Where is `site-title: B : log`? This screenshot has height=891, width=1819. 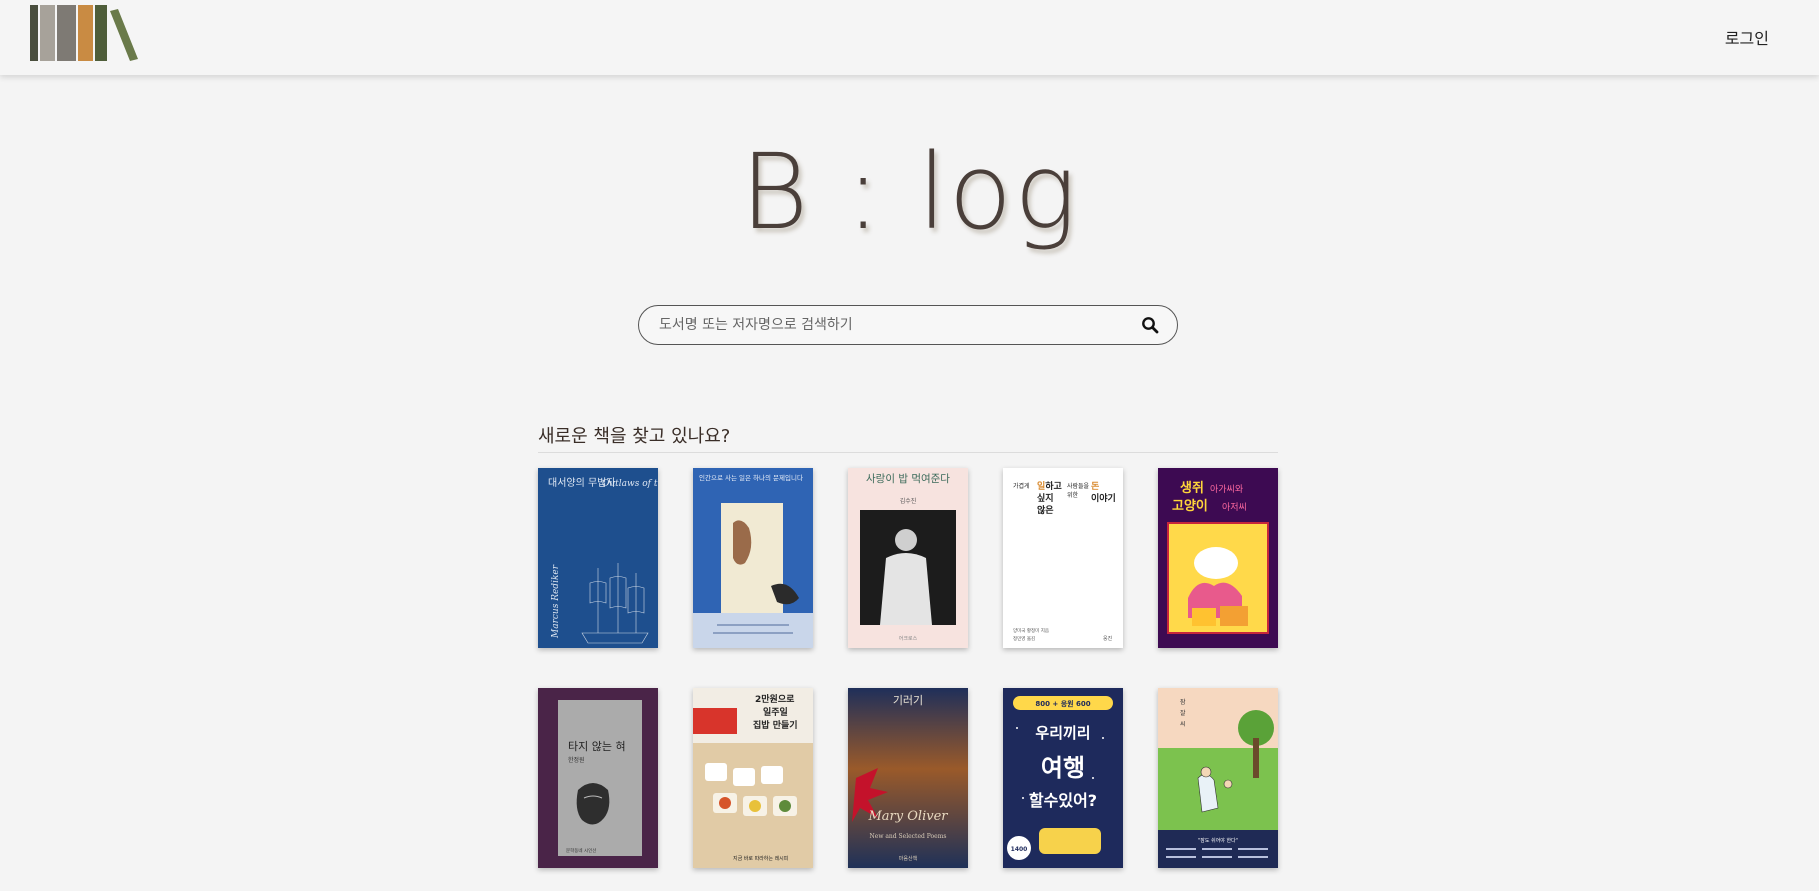 site-title: B : log is located at coordinates (909, 192).